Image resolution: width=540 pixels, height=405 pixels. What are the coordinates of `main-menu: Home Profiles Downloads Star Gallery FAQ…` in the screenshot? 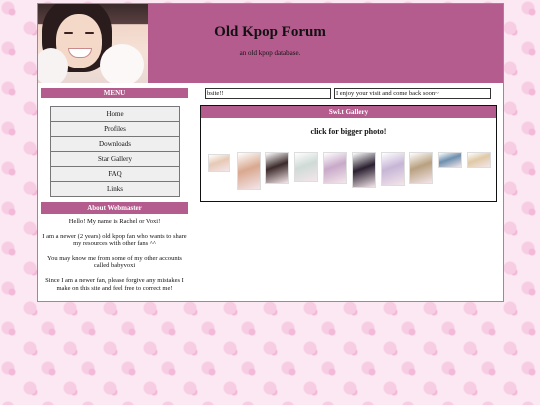 It's located at (115, 151).